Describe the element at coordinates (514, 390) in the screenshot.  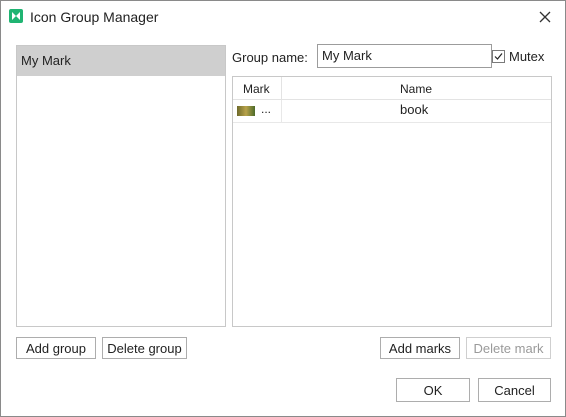
I see `cancel-button: Cancel` at that location.